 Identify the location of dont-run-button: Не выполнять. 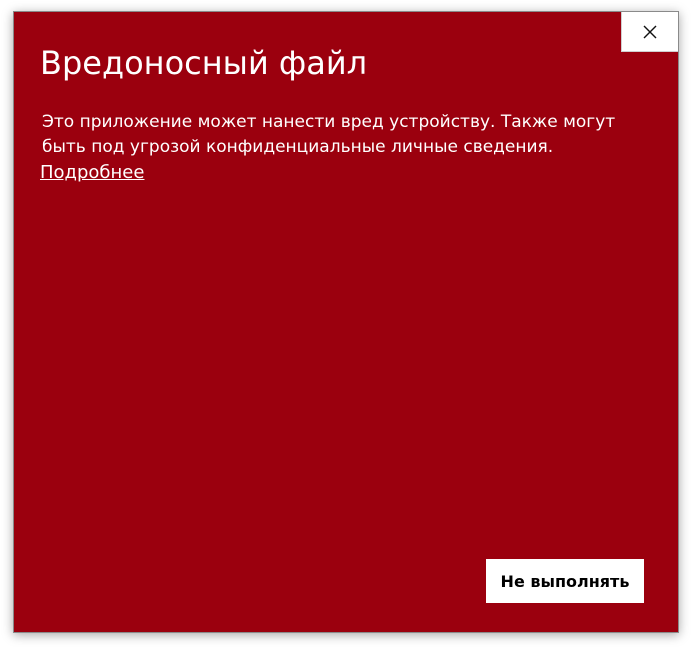
(565, 581).